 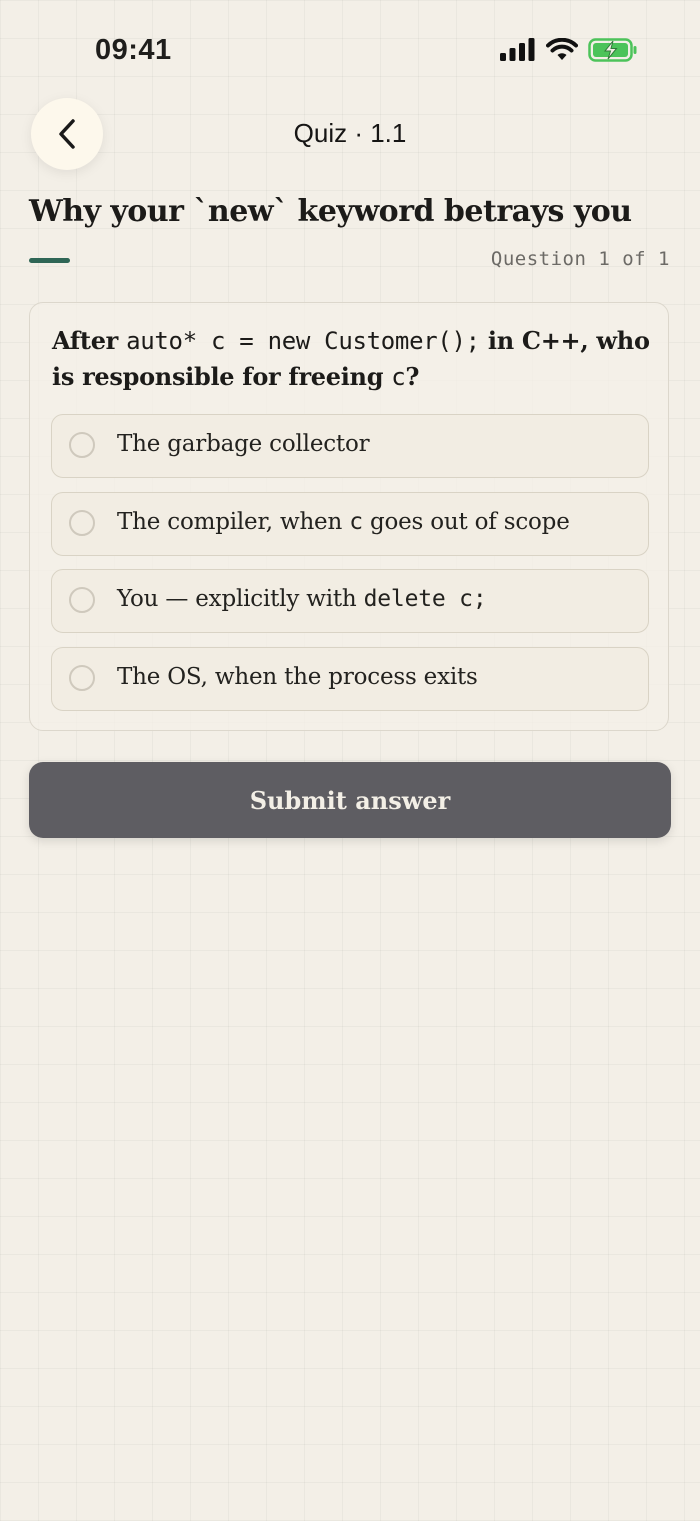 What do you see at coordinates (350, 800) in the screenshot?
I see `submit-answer-button: Submit answer` at bounding box center [350, 800].